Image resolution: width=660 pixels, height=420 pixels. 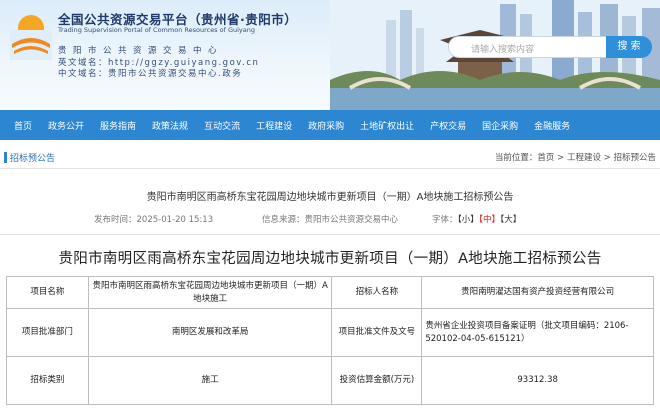 What do you see at coordinates (150, 74) in the screenshot?
I see `domain-cn: 中文域名：贵阳市公共资源交易中心.政务` at bounding box center [150, 74].